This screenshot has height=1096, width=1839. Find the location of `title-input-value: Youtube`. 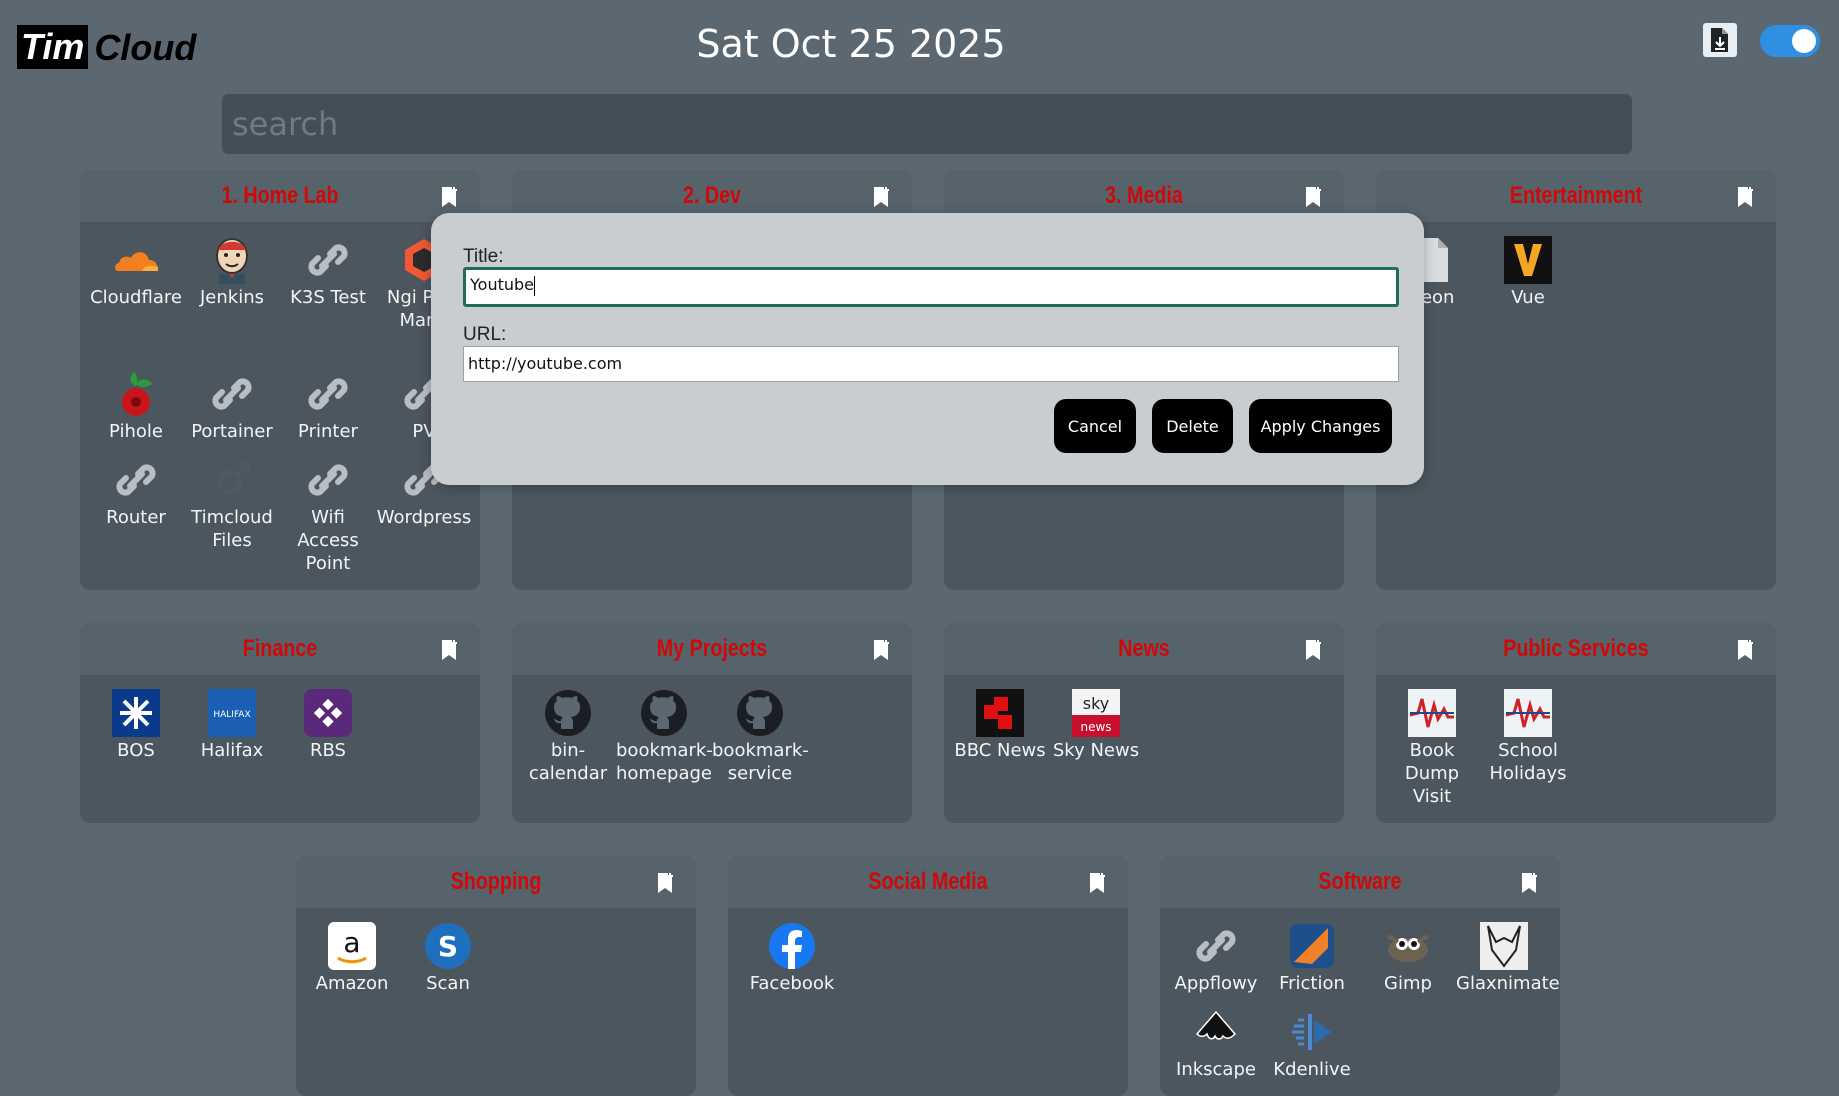

title-input-value: Youtube is located at coordinates (502, 284).